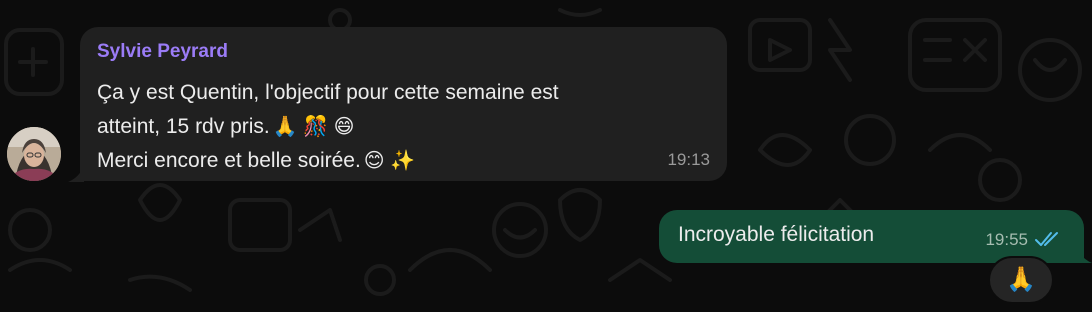  Describe the element at coordinates (1006, 239) in the screenshot. I see `message-timestamp: 19:55` at that location.